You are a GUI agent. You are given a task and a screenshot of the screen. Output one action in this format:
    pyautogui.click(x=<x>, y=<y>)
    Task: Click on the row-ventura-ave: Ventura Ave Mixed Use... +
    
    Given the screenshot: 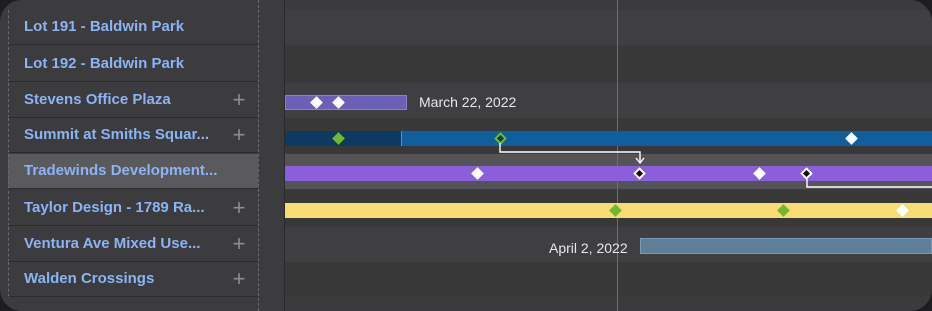 What is the action you would take?
    pyautogui.click(x=133, y=244)
    